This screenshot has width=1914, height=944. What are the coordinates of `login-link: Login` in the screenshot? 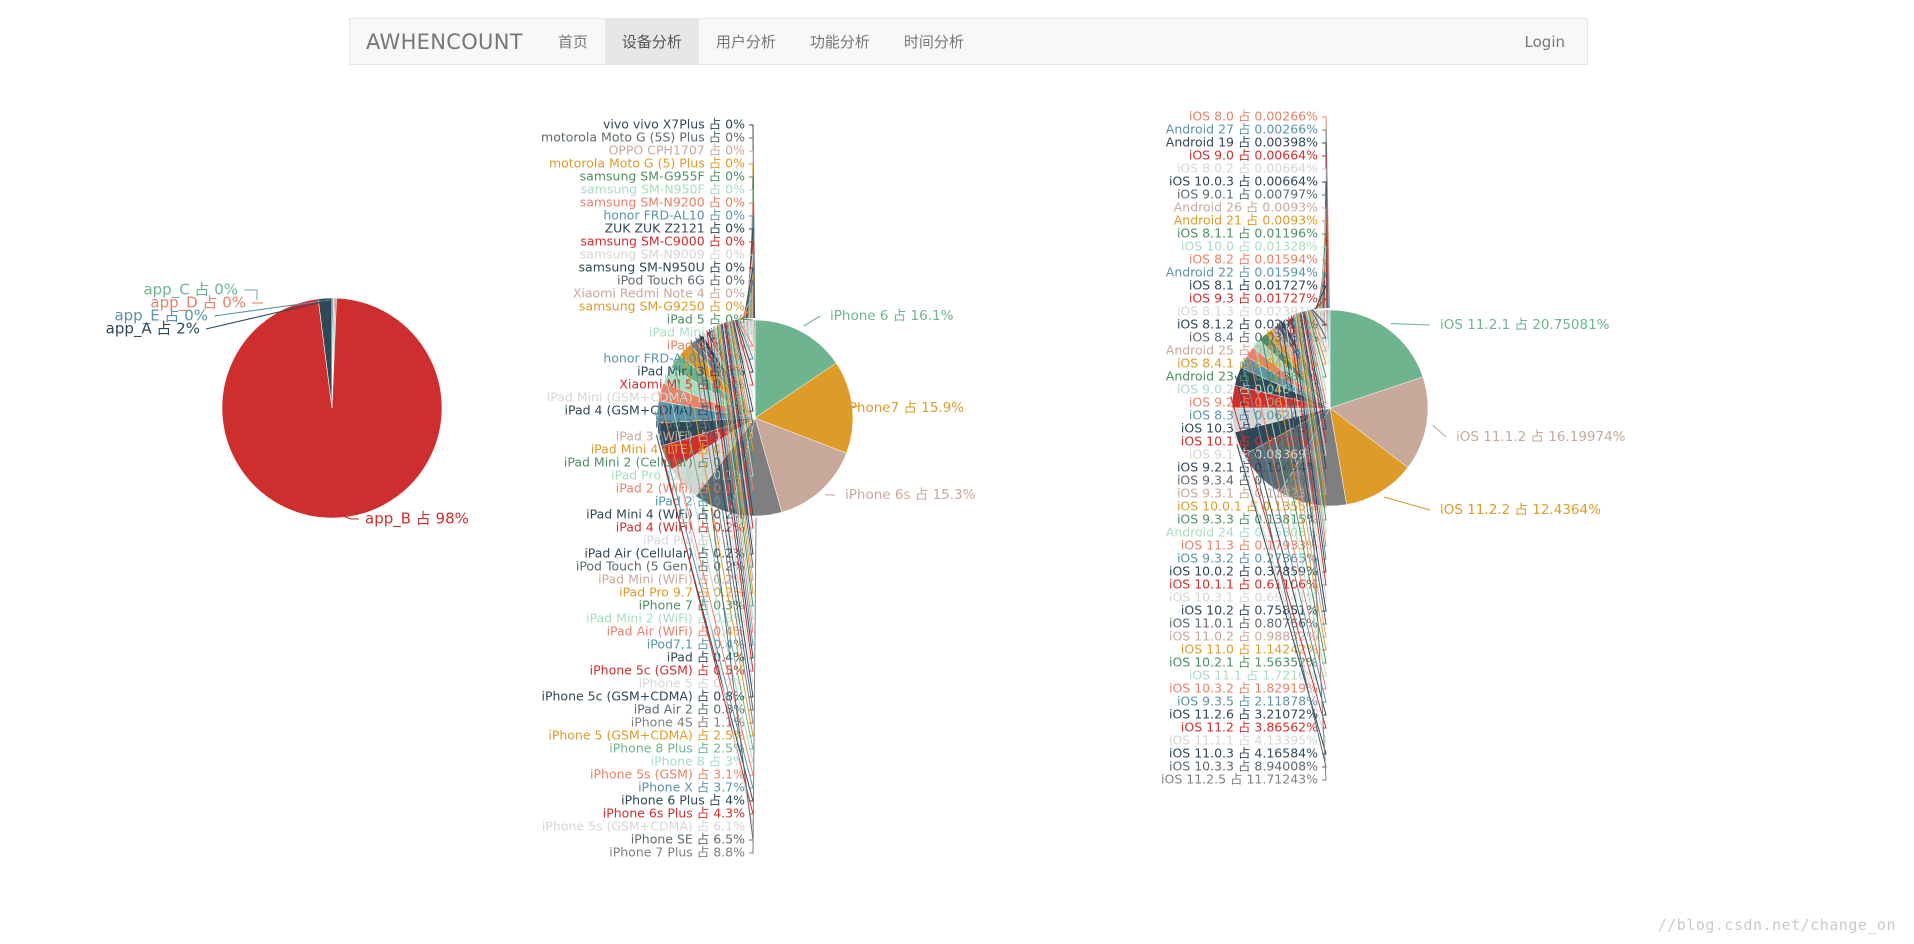 It's located at (1545, 41).